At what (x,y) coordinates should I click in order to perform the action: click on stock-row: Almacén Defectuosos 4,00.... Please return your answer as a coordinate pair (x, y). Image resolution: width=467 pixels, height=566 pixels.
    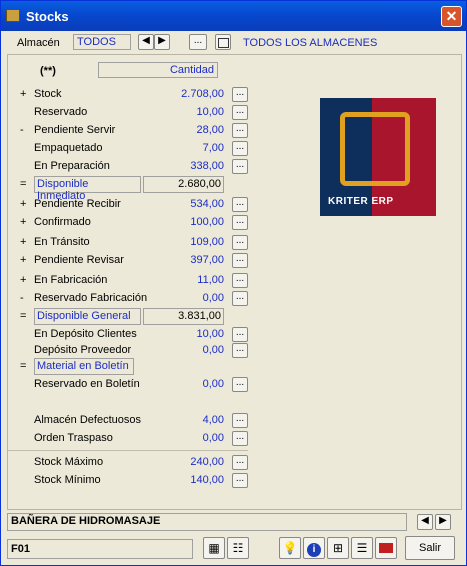
    Looking at the image, I should click on (128, 421).